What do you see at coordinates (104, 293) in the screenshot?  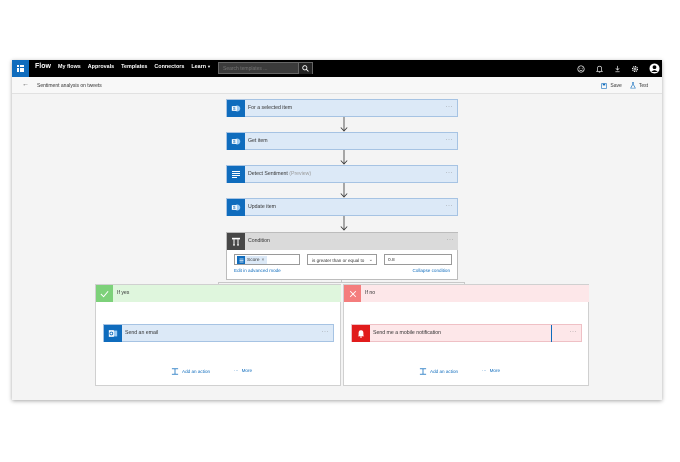 I see `check-icon` at bounding box center [104, 293].